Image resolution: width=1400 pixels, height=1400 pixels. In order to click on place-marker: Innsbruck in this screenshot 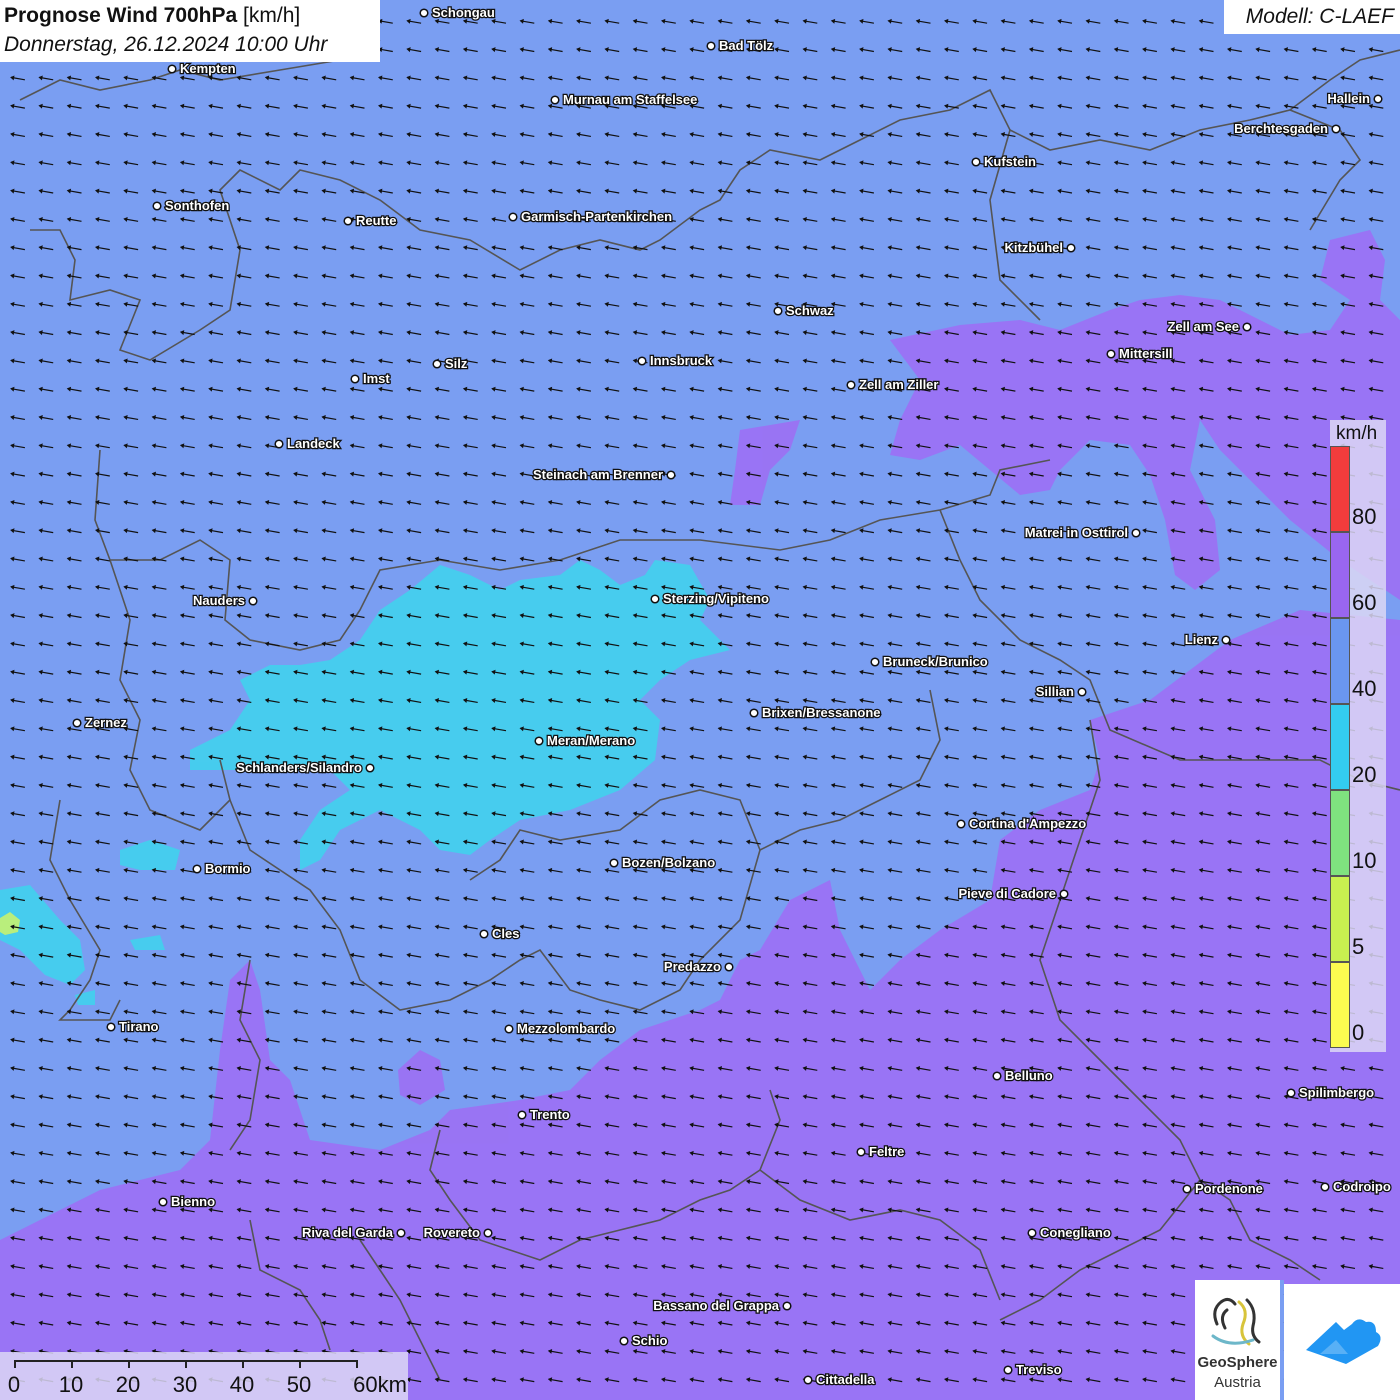, I will do `click(675, 360)`.